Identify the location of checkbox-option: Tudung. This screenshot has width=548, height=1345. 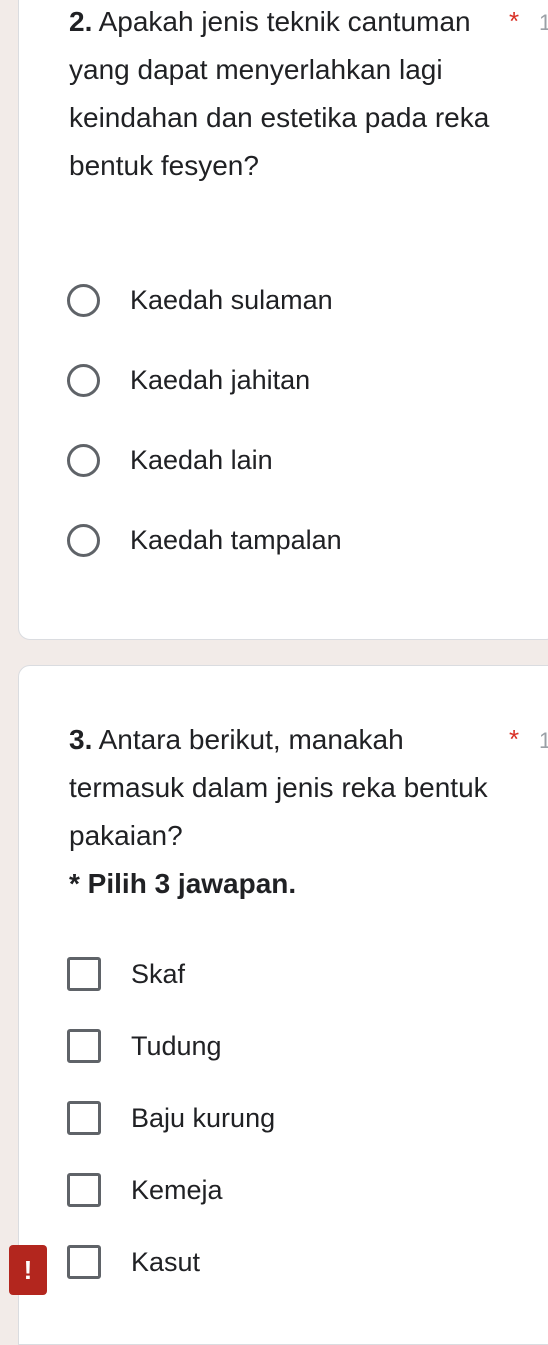
(144, 1046).